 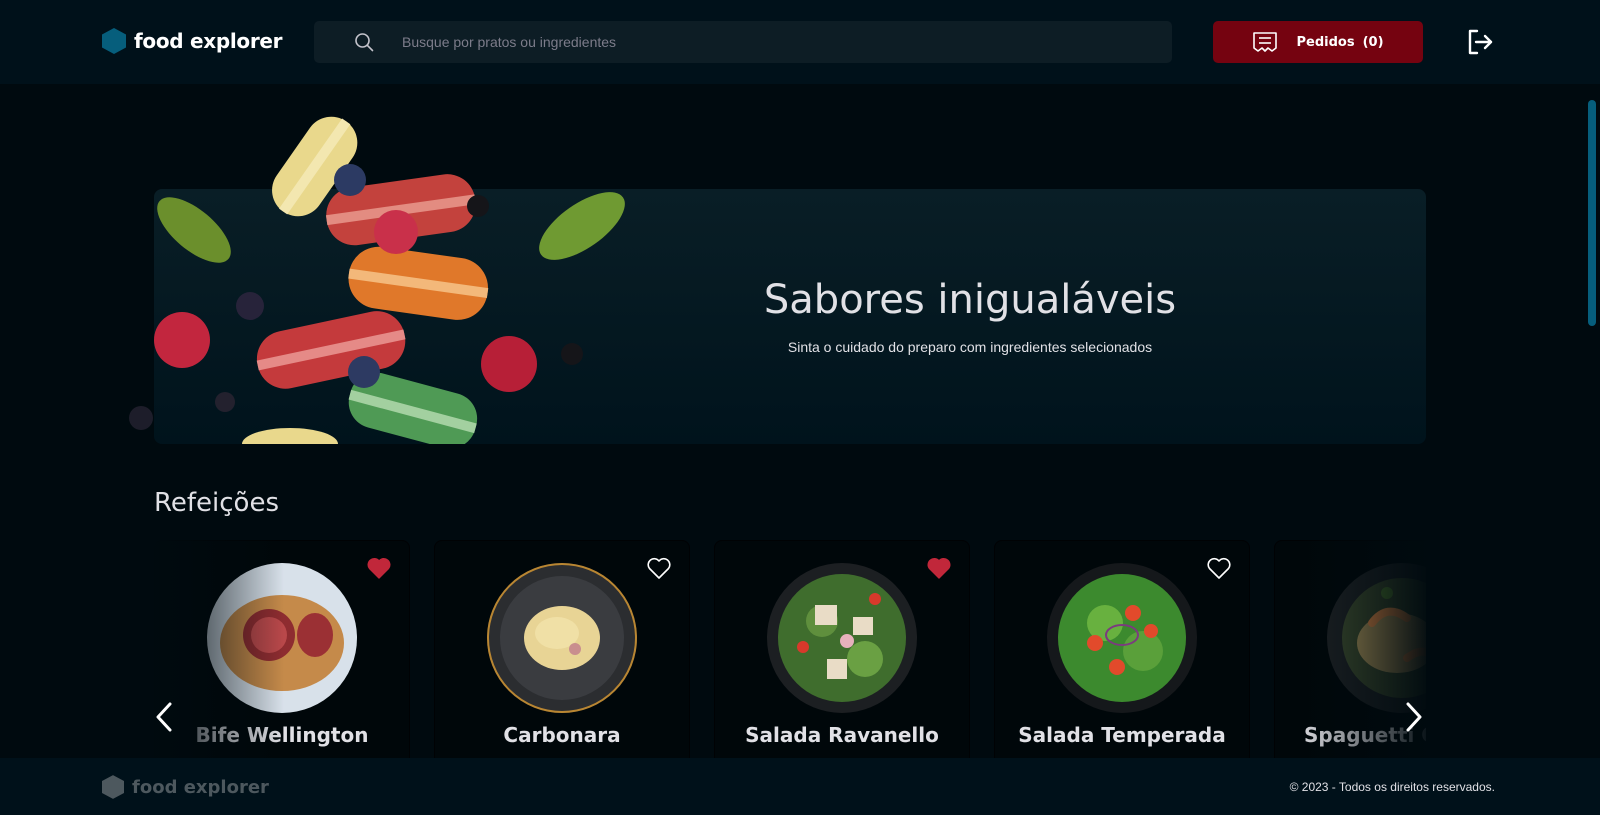 What do you see at coordinates (1414, 717) in the screenshot?
I see `chevron-right-icon` at bounding box center [1414, 717].